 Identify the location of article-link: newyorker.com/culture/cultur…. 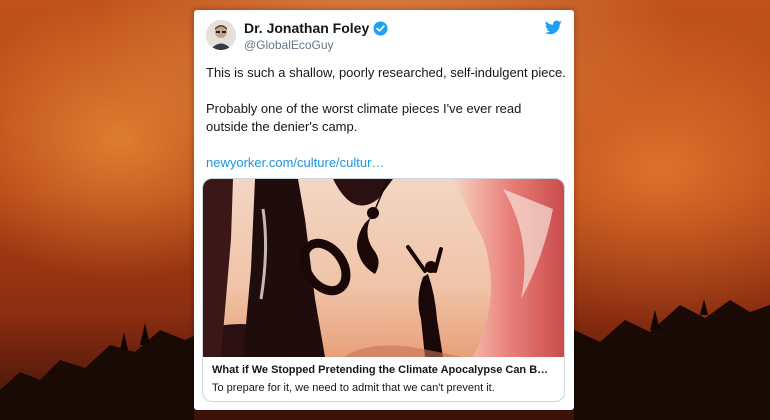
(386, 163).